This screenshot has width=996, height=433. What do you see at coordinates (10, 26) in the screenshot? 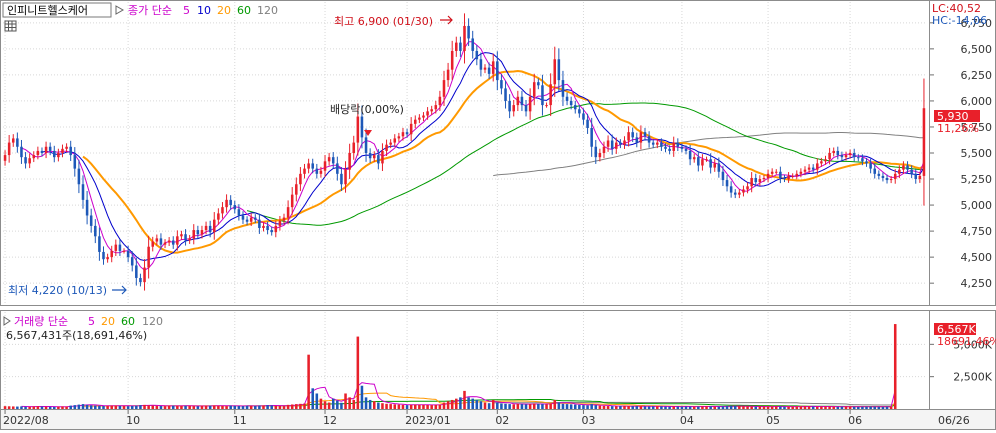
I see `data-table-icon` at bounding box center [10, 26].